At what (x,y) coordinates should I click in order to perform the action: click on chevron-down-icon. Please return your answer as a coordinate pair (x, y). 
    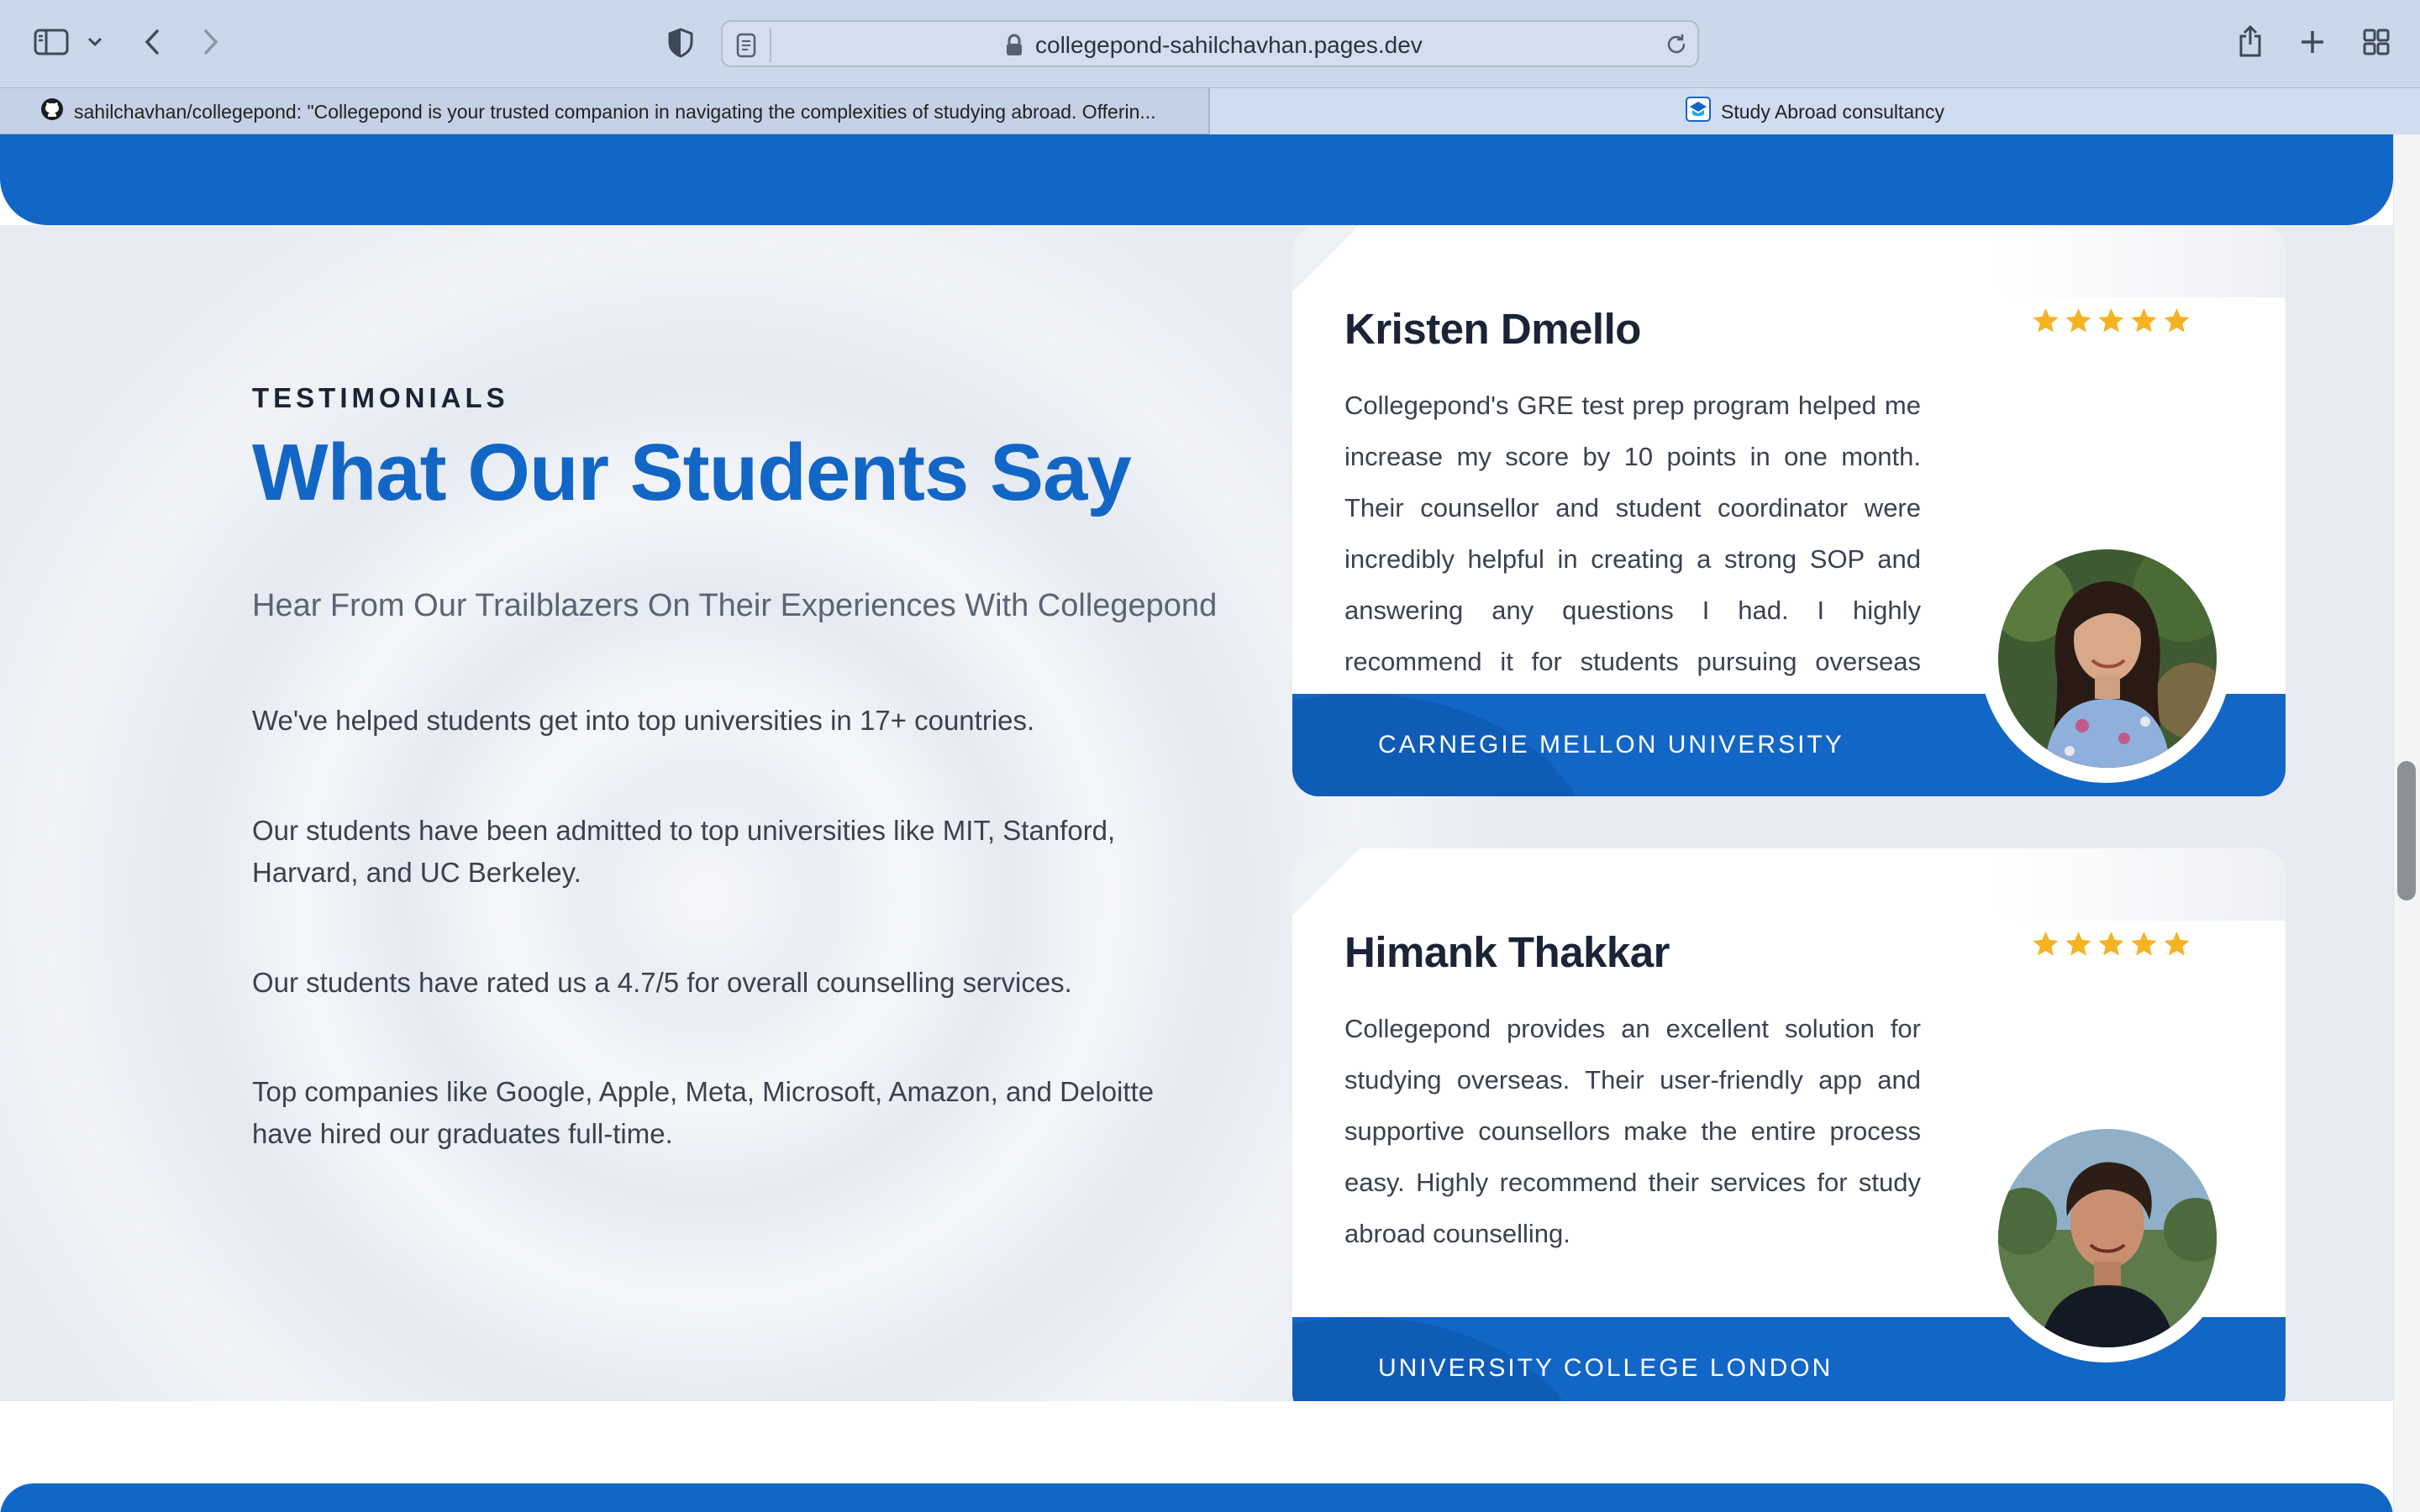
    Looking at the image, I should click on (95, 42).